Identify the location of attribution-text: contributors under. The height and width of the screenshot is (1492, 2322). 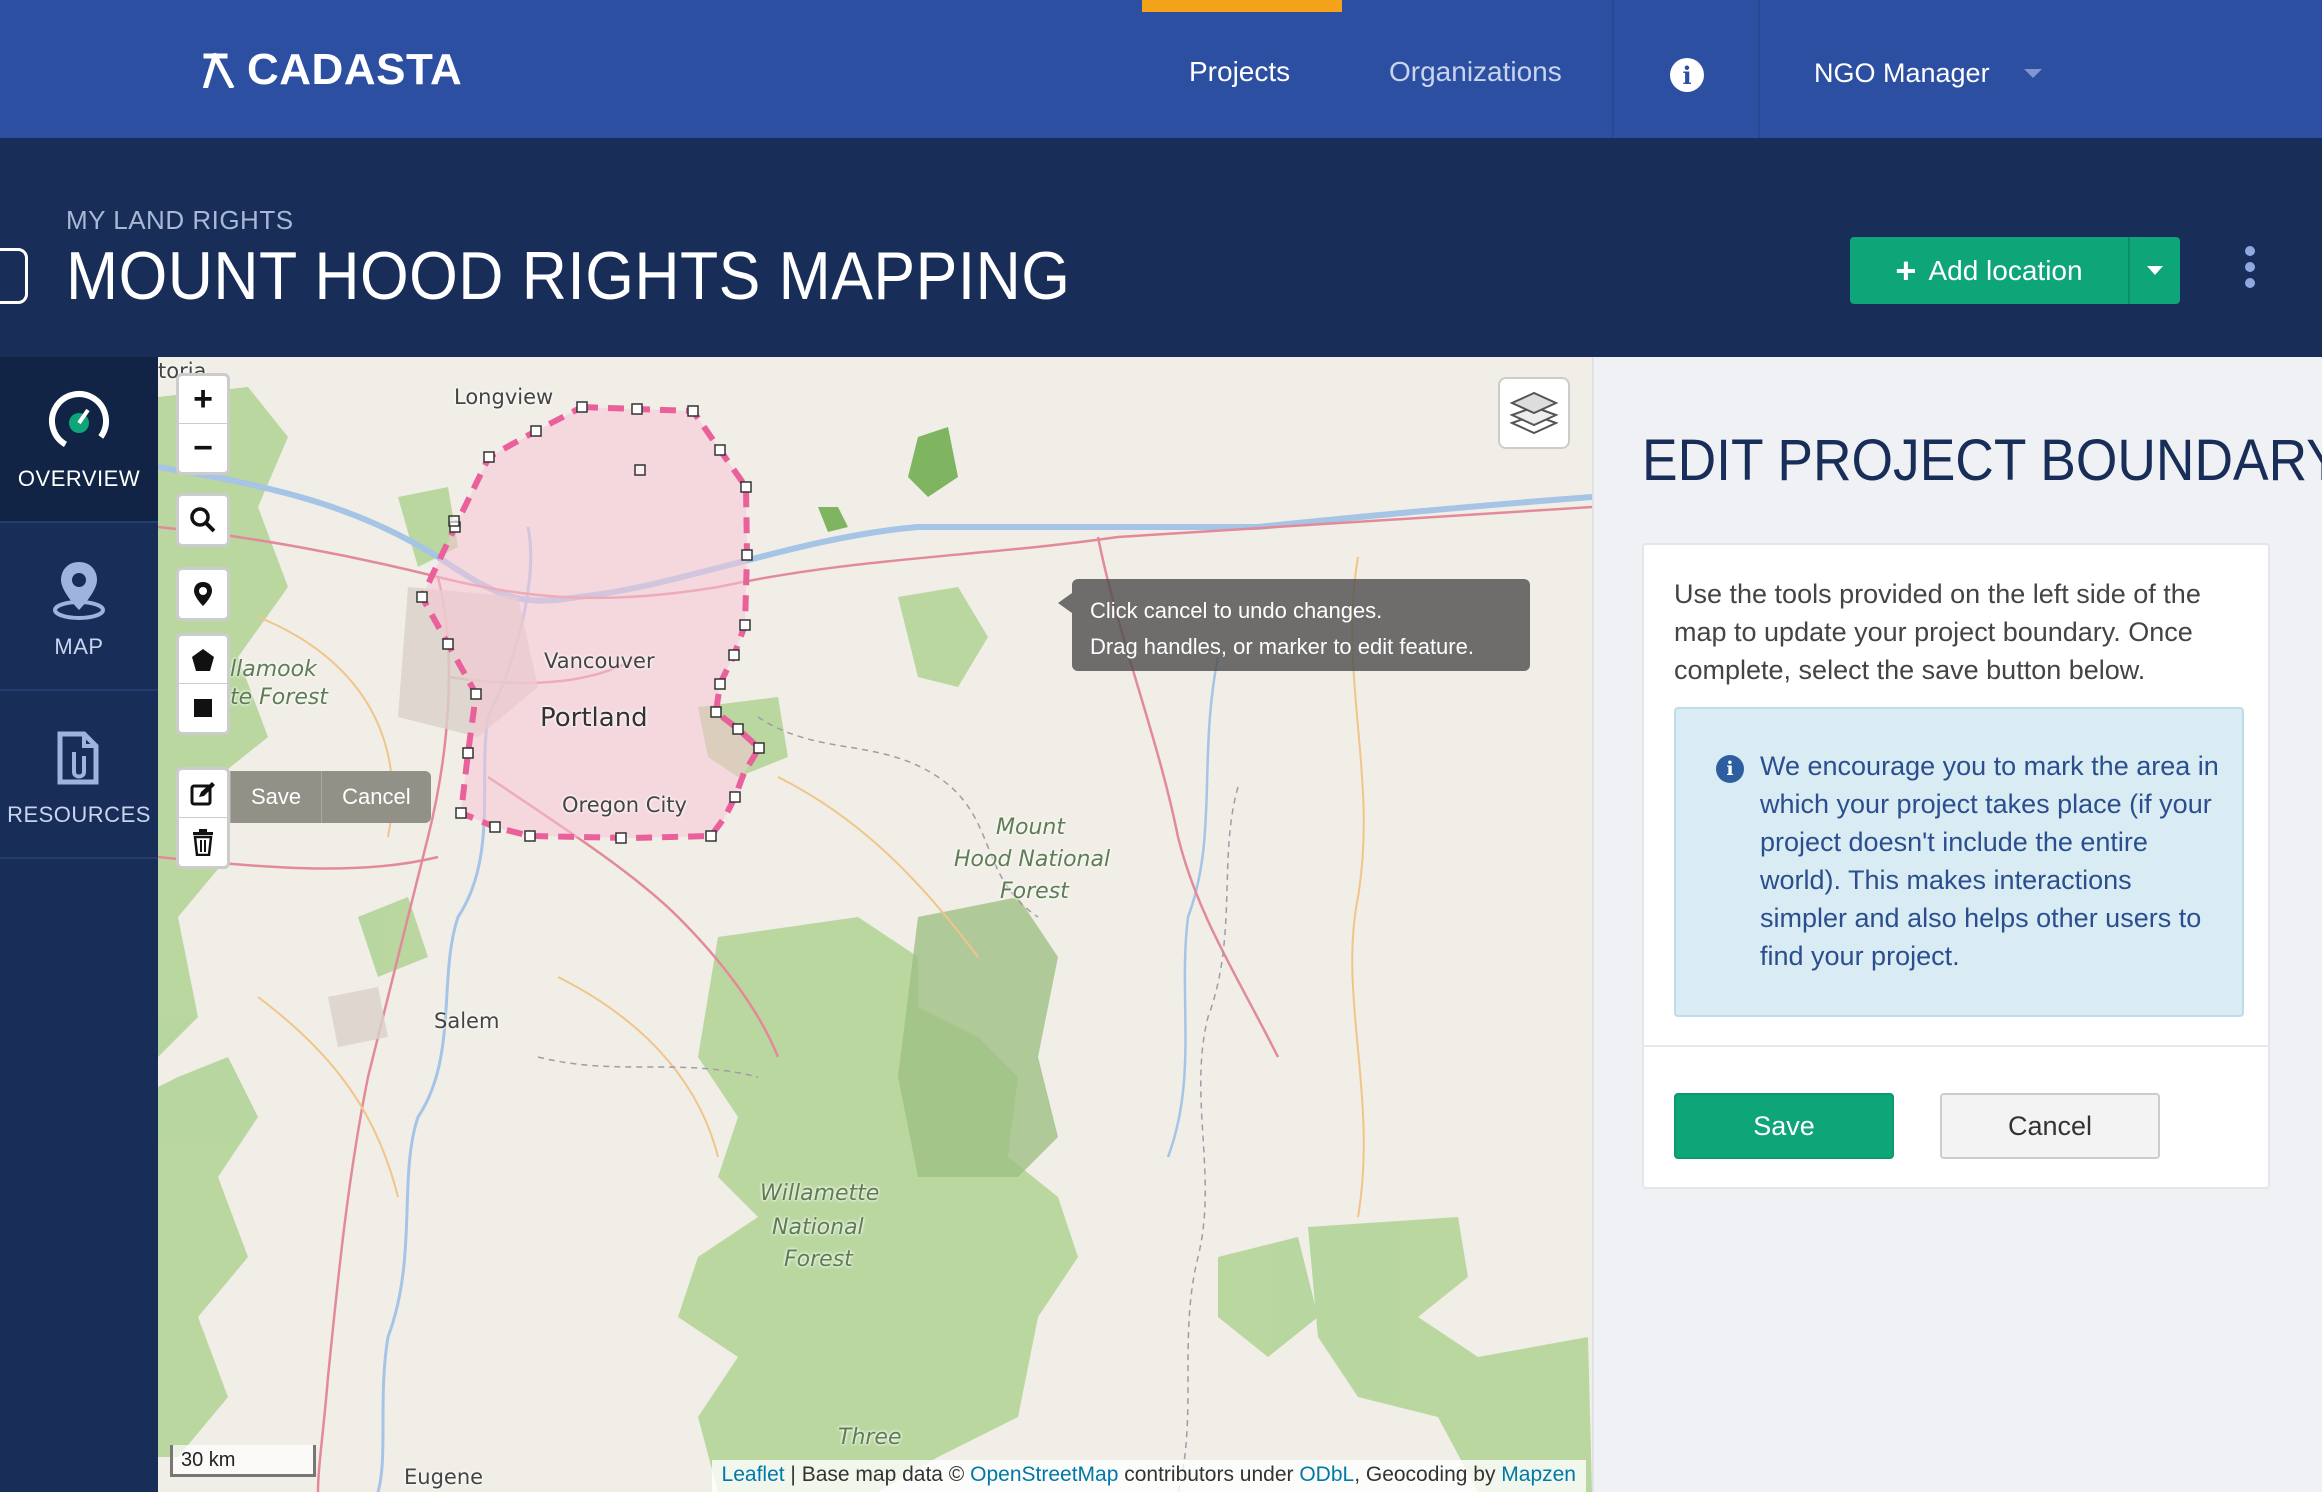
(1209, 1474).